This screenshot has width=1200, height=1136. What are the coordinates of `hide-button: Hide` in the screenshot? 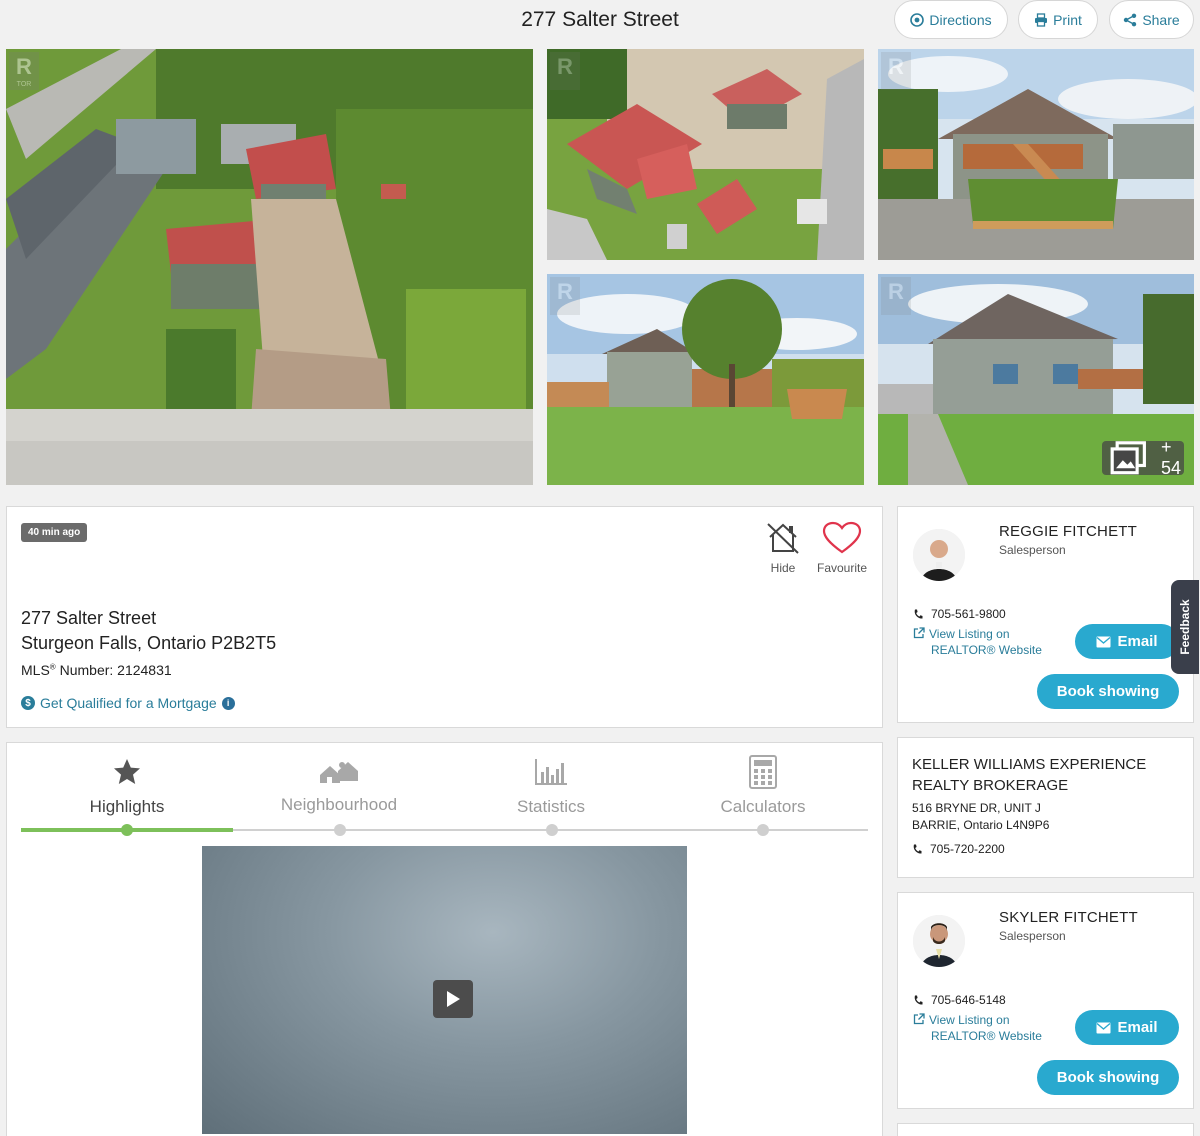 It's located at (783, 548).